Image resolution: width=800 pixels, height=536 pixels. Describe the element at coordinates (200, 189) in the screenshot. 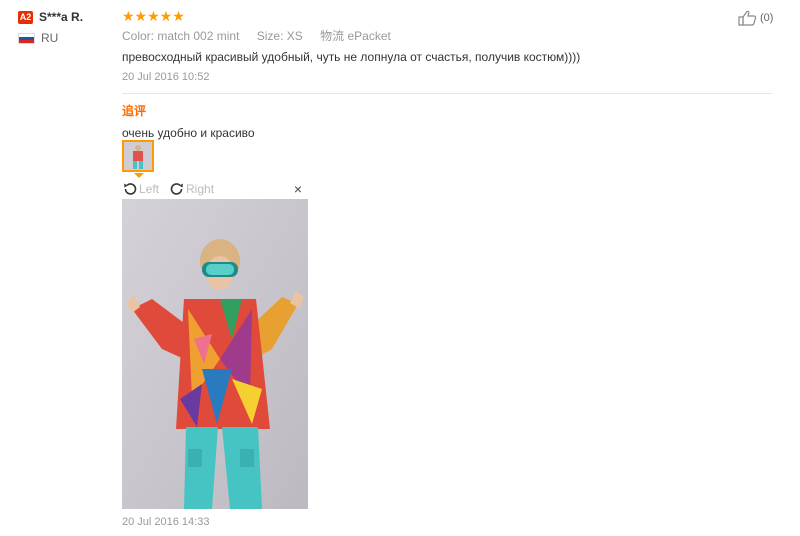

I see `rotate-right-label: Right` at that location.